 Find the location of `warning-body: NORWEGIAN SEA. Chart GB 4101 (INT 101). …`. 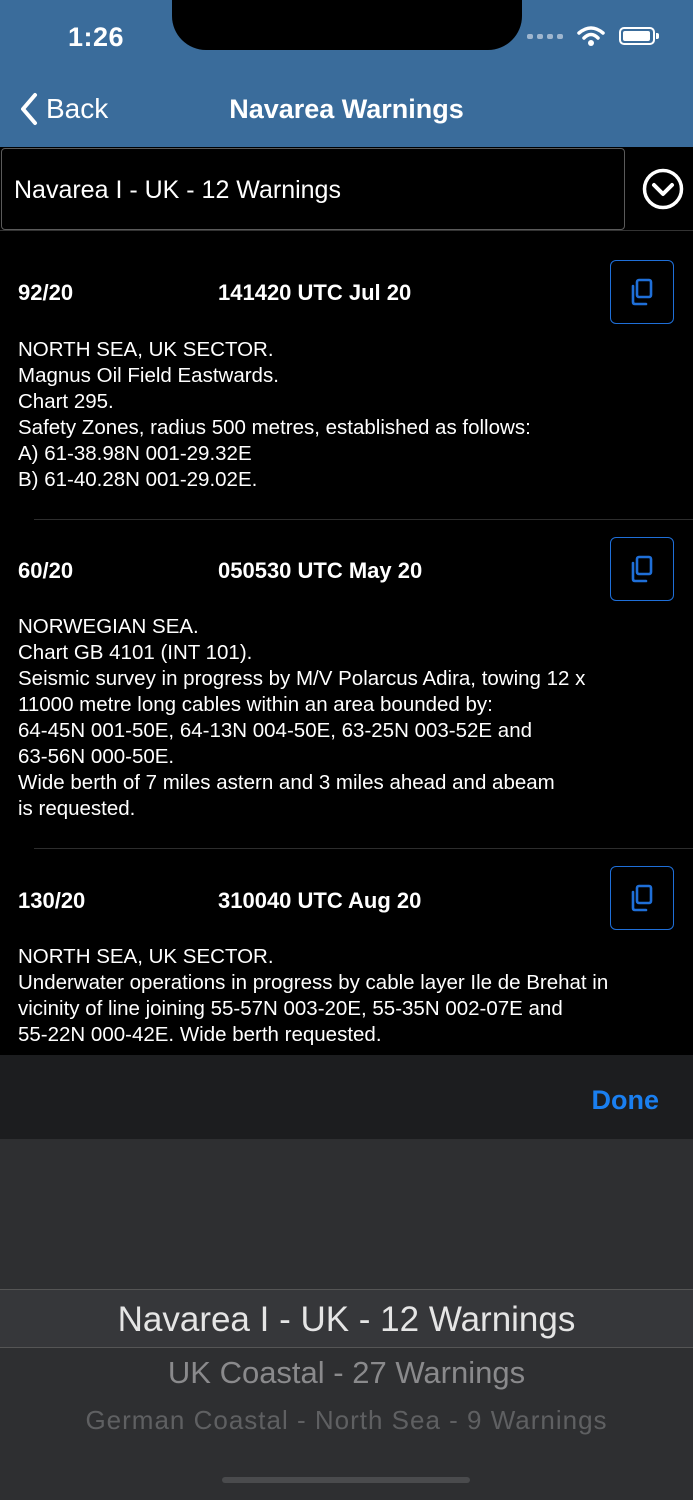

warning-body: NORWEGIAN SEA. Chart GB 4101 (INT 101). … is located at coordinates (302, 717).